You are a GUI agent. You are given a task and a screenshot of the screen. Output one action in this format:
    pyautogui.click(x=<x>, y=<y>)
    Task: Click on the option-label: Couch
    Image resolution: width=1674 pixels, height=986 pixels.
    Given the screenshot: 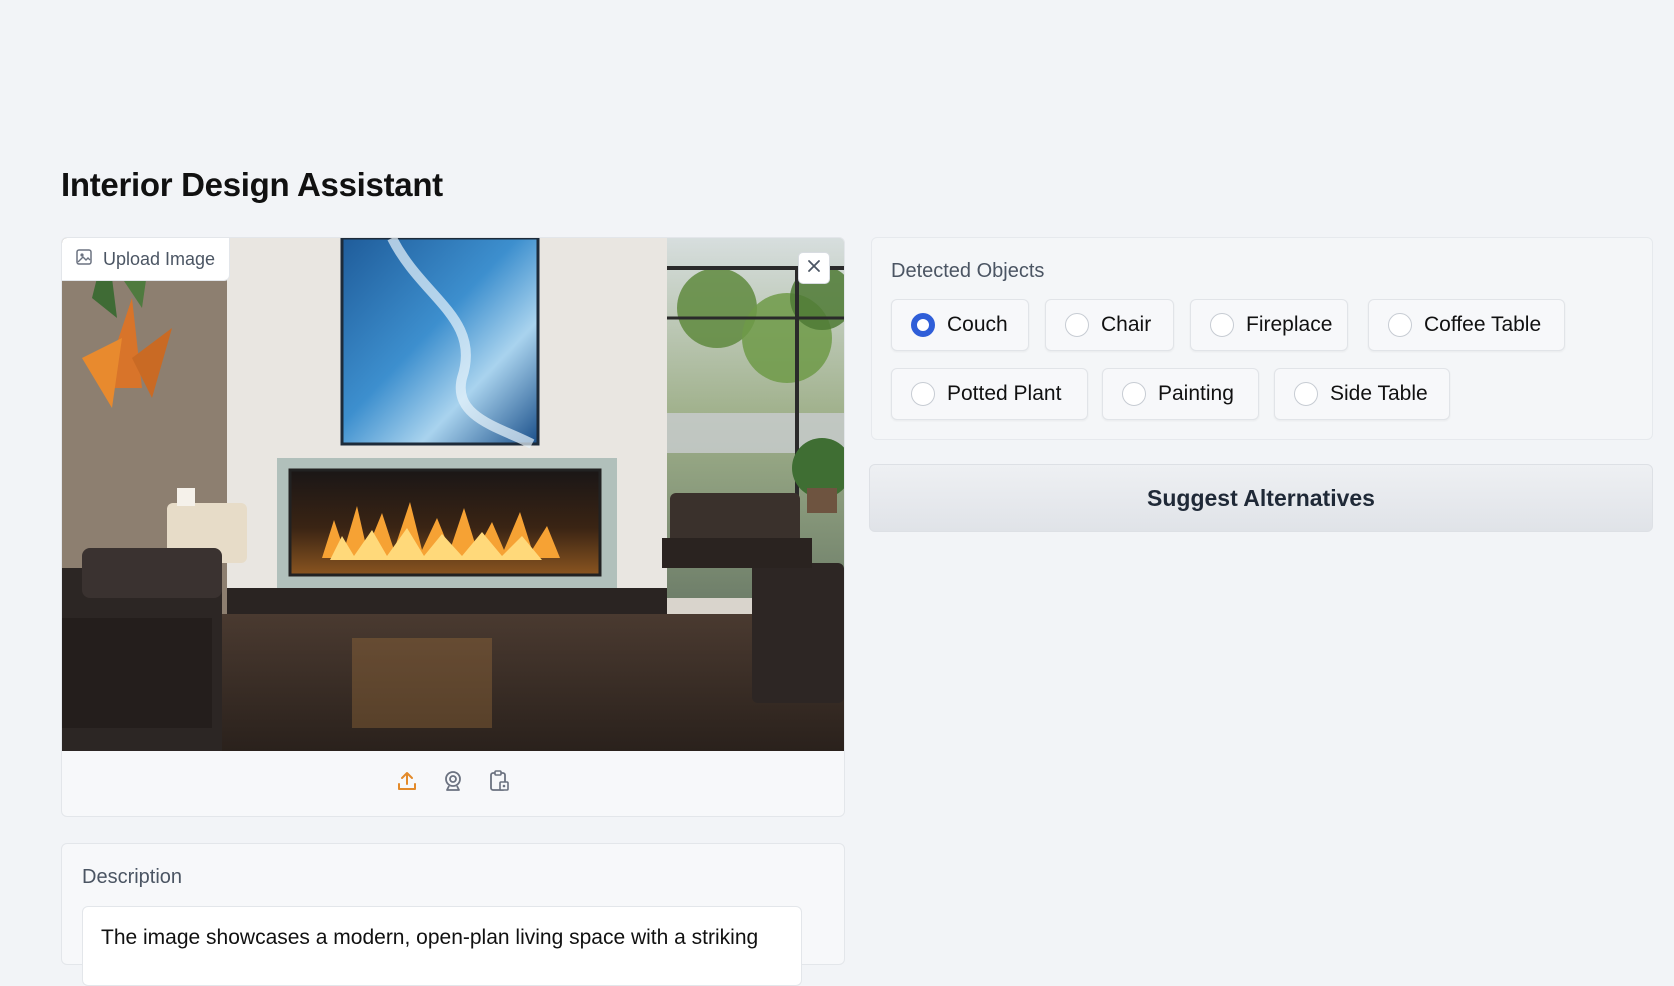 What is the action you would take?
    pyautogui.click(x=977, y=324)
    